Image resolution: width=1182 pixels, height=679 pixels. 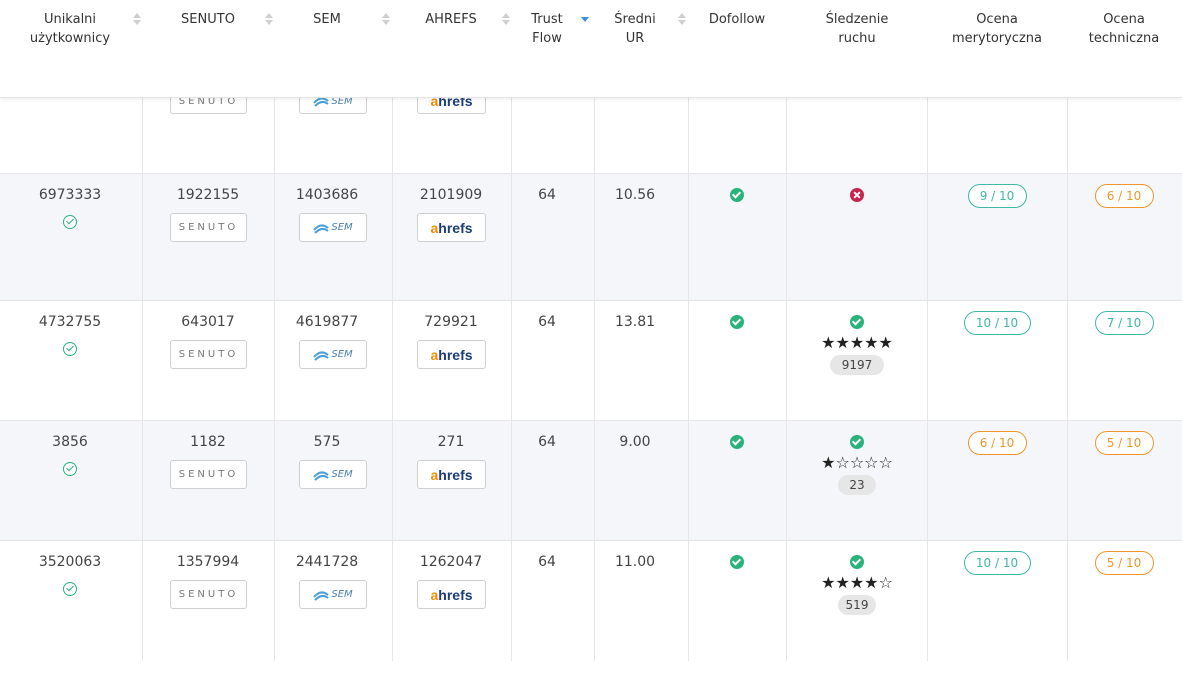 What do you see at coordinates (1123, 29) in the screenshot?
I see `column-header-9: Ocena techniczna` at bounding box center [1123, 29].